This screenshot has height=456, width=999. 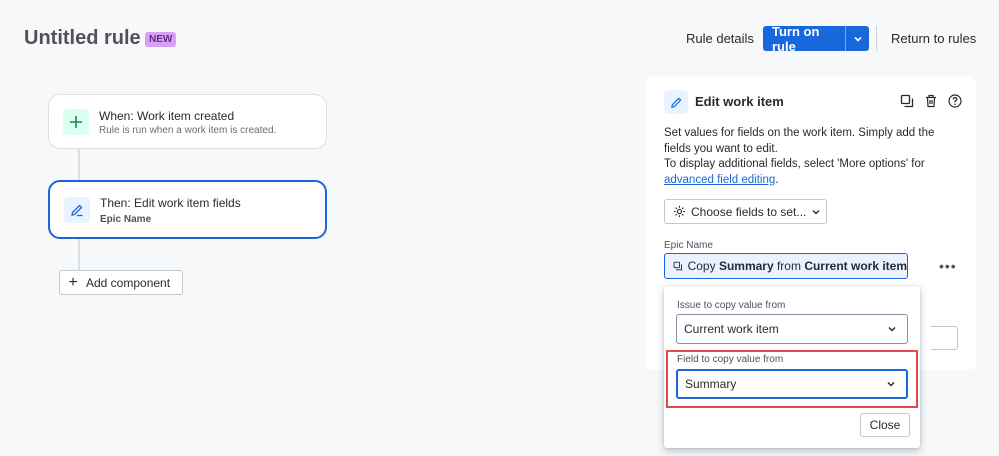 I want to click on copy-source: Current work item, so click(x=855, y=266).